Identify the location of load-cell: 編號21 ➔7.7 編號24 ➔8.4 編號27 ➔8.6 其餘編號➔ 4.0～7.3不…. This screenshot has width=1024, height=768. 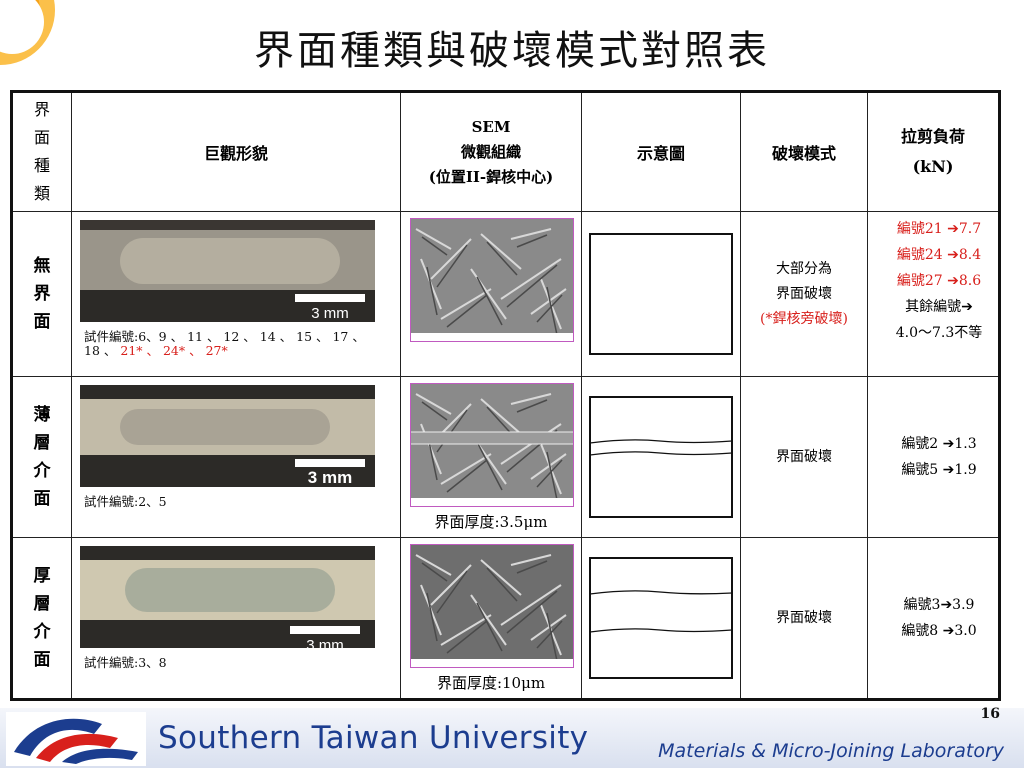
(933, 294).